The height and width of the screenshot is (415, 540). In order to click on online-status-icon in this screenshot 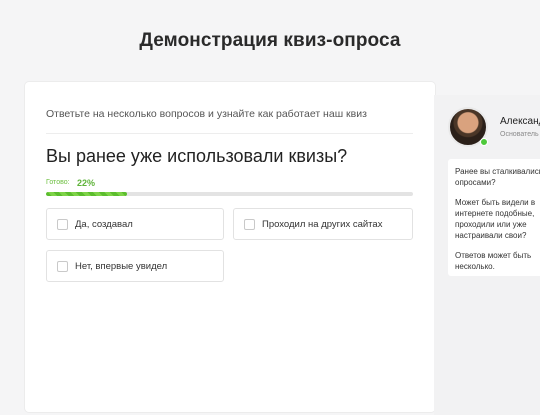, I will do `click(484, 142)`.